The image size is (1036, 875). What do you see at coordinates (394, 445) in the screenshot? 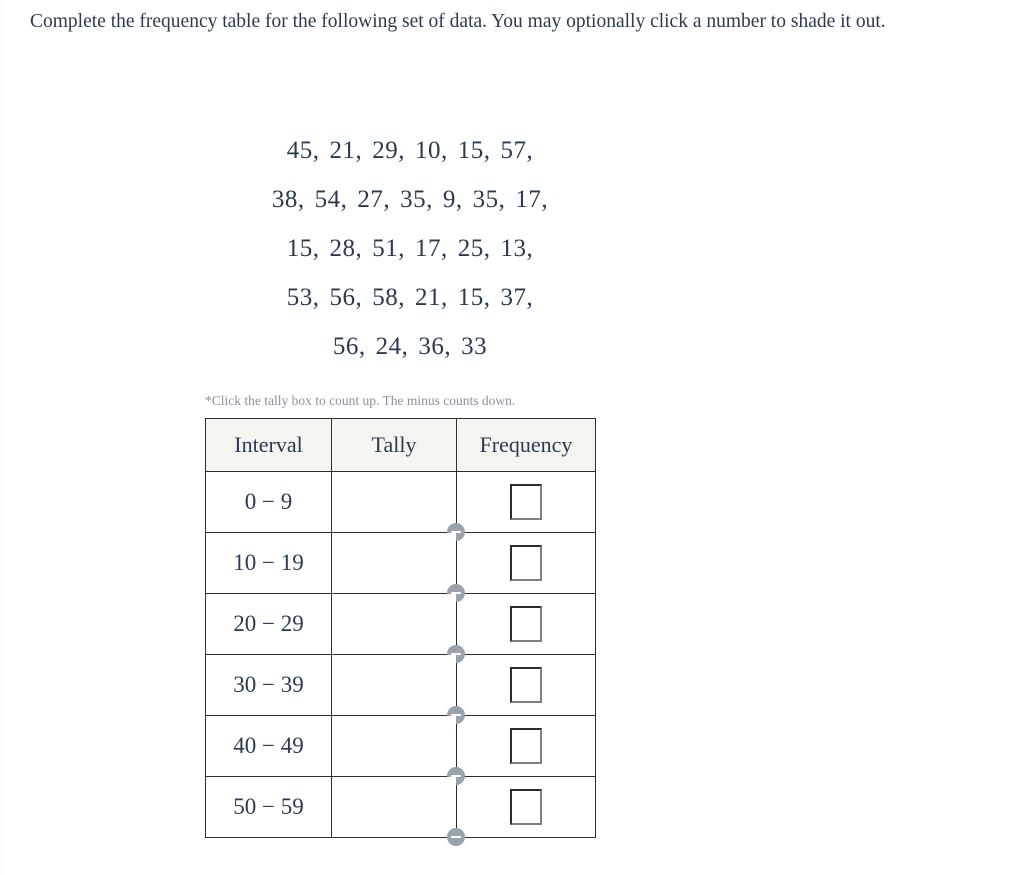
I see `column-header-tally: Tally` at bounding box center [394, 445].